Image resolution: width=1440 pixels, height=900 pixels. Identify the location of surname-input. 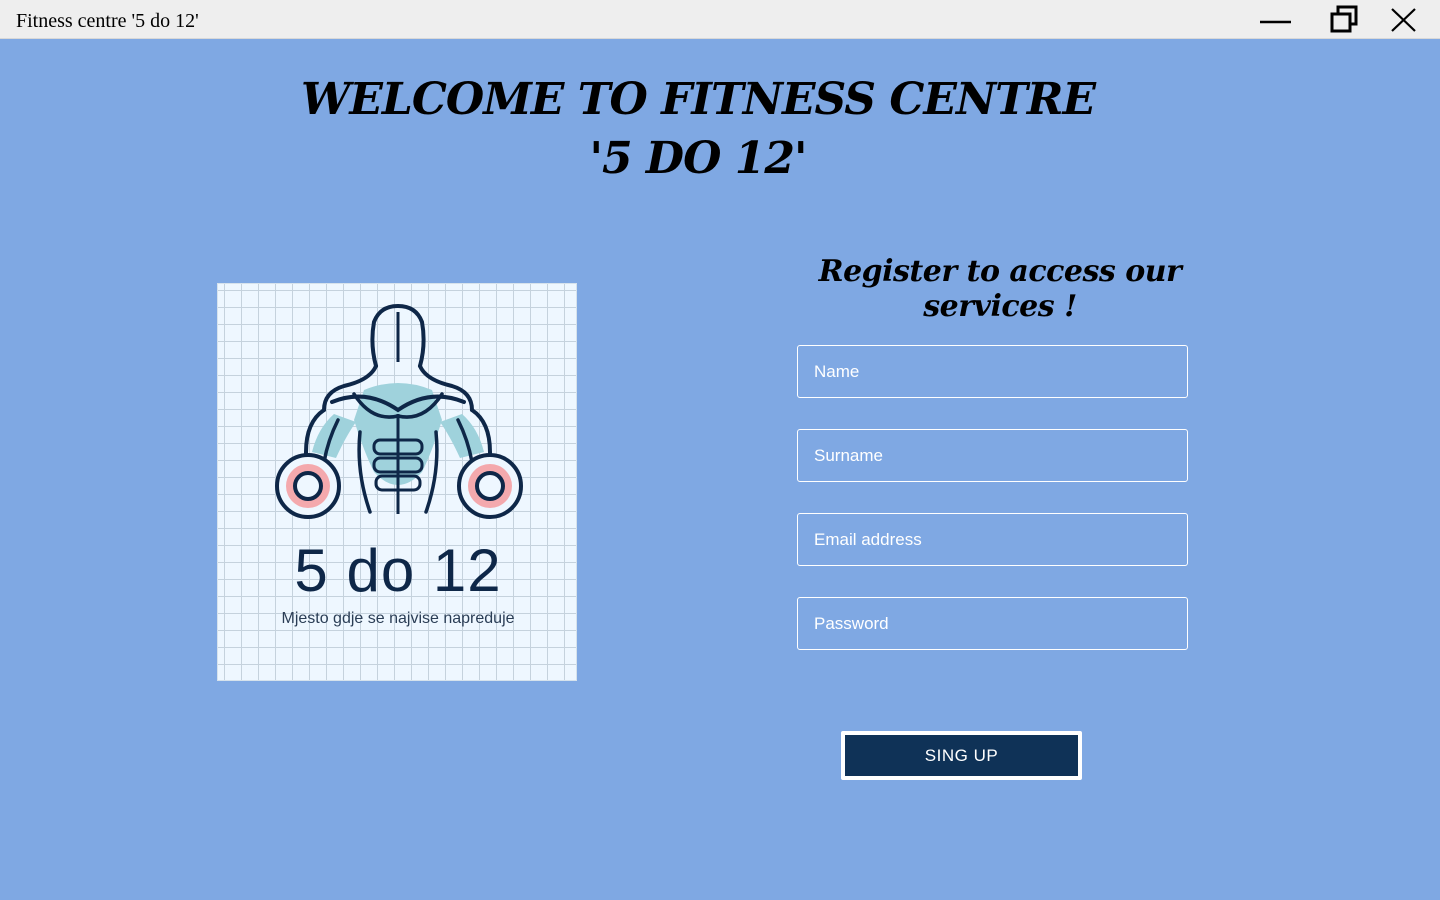
(992, 455).